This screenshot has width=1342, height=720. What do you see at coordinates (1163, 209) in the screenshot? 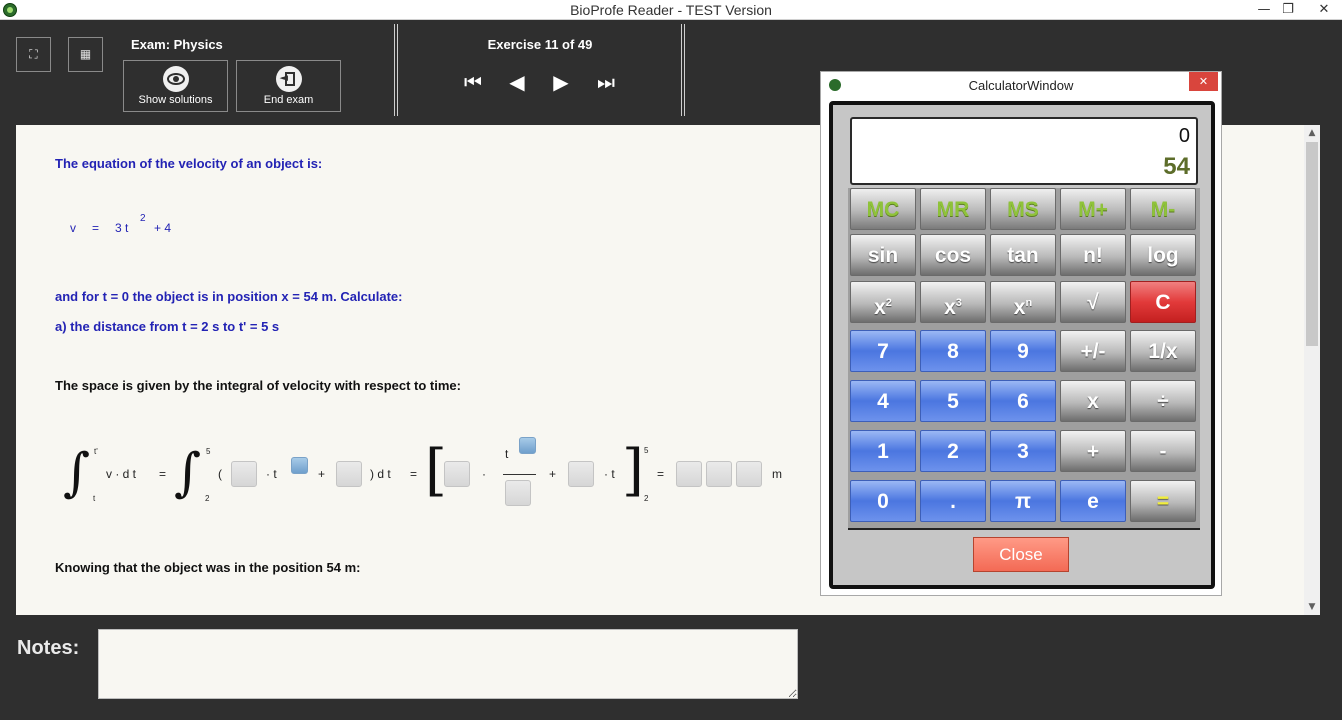
I see `memory-subtract-button: M-` at bounding box center [1163, 209].